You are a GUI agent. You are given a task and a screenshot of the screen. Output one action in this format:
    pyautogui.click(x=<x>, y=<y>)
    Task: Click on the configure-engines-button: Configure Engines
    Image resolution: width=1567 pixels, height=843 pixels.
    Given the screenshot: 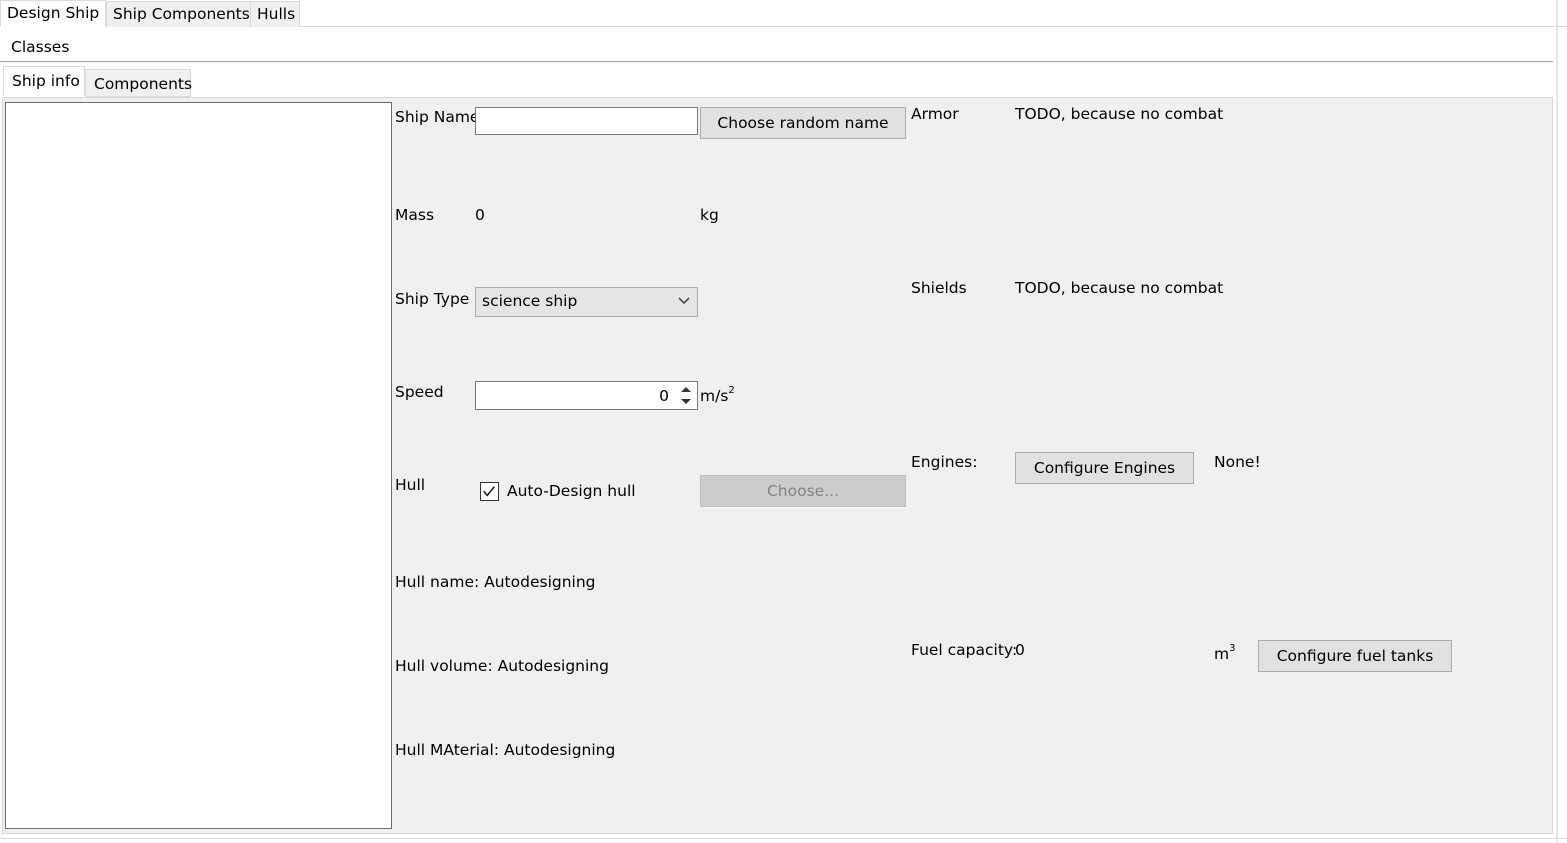 What is the action you would take?
    pyautogui.click(x=1104, y=468)
    